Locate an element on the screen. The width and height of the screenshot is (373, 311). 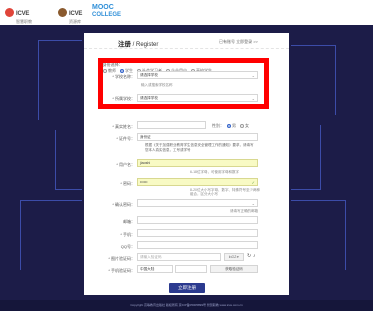
icve-logo-text: ICVE is located at coordinates (23, 13).